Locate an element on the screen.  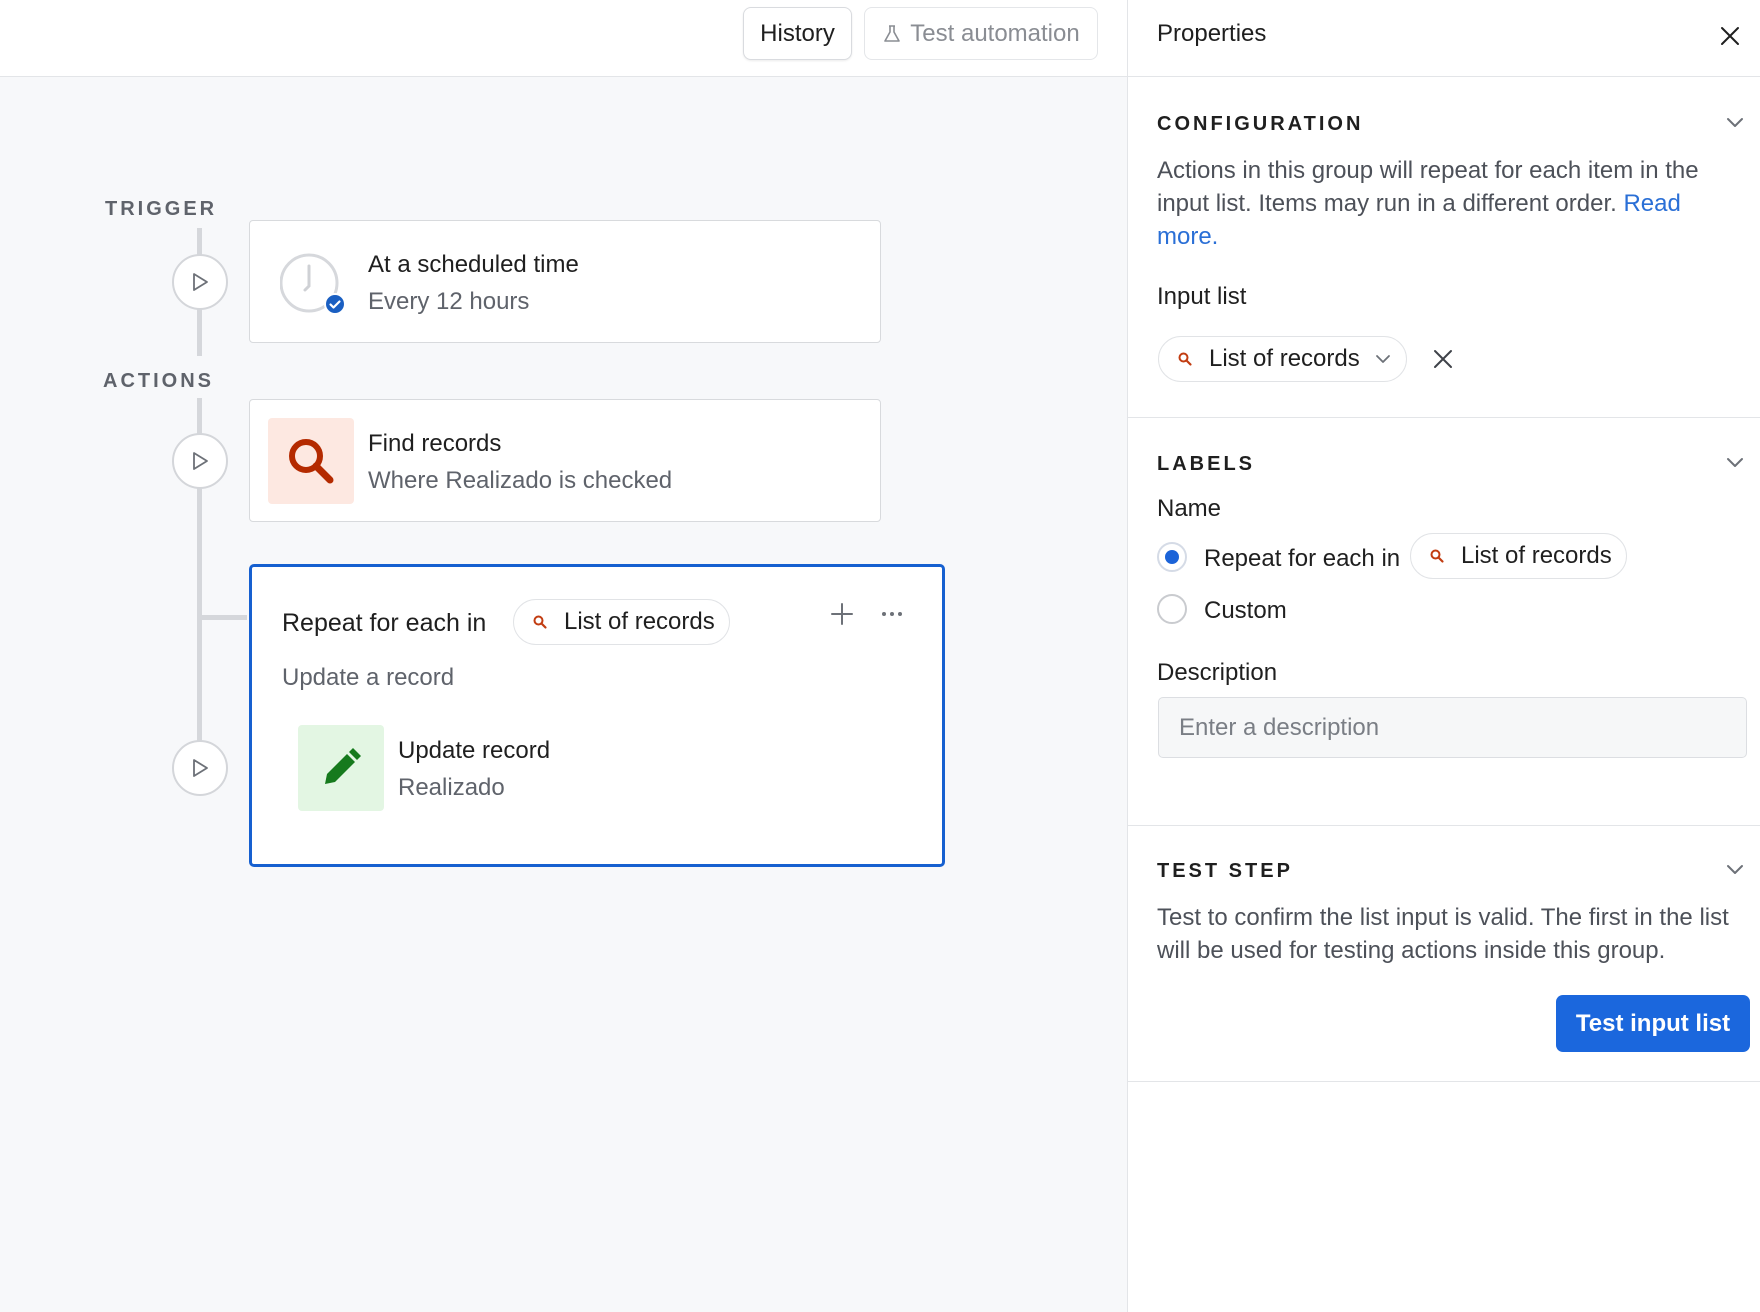
run-update-record-button is located at coordinates (200, 768).